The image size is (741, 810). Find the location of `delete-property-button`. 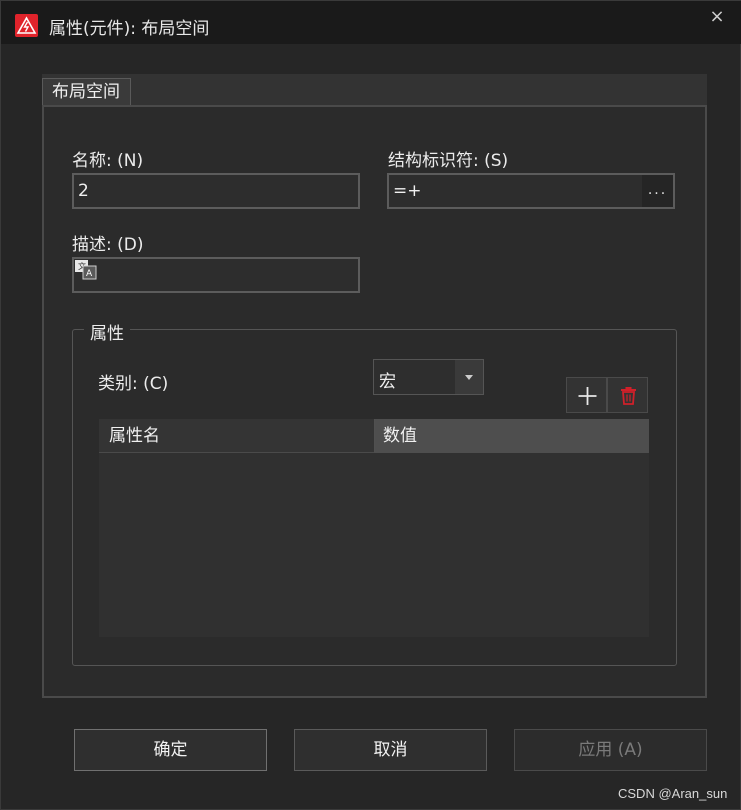

delete-property-button is located at coordinates (627, 395).